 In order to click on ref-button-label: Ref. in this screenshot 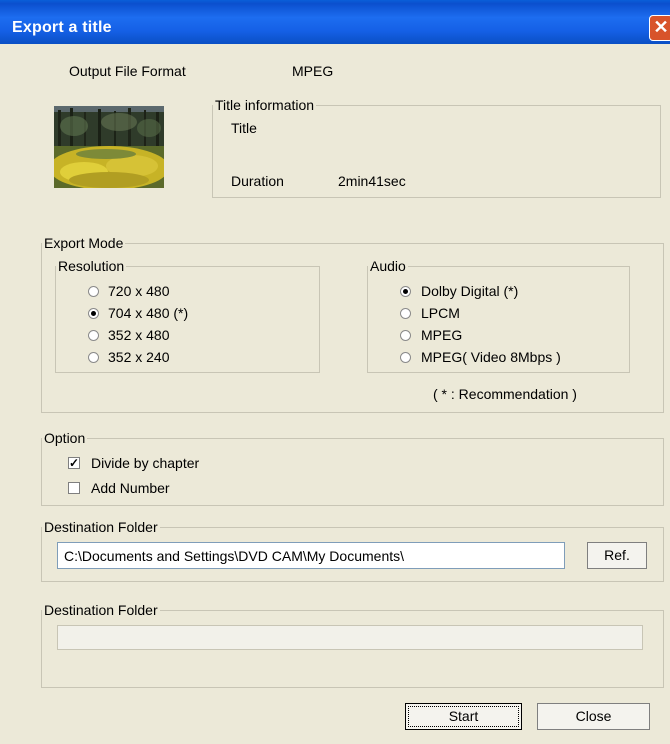, I will do `click(617, 555)`.